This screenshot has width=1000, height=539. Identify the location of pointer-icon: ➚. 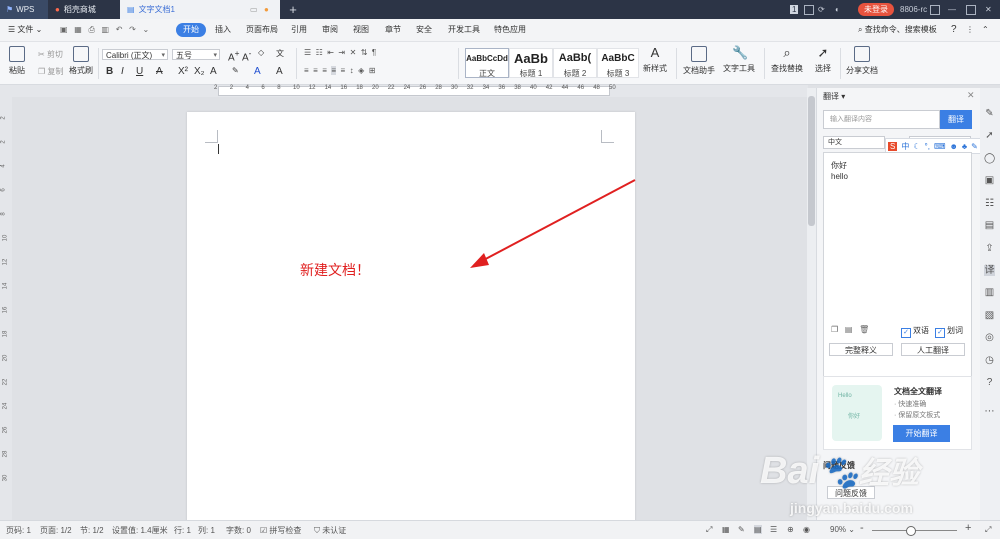
(989, 135).